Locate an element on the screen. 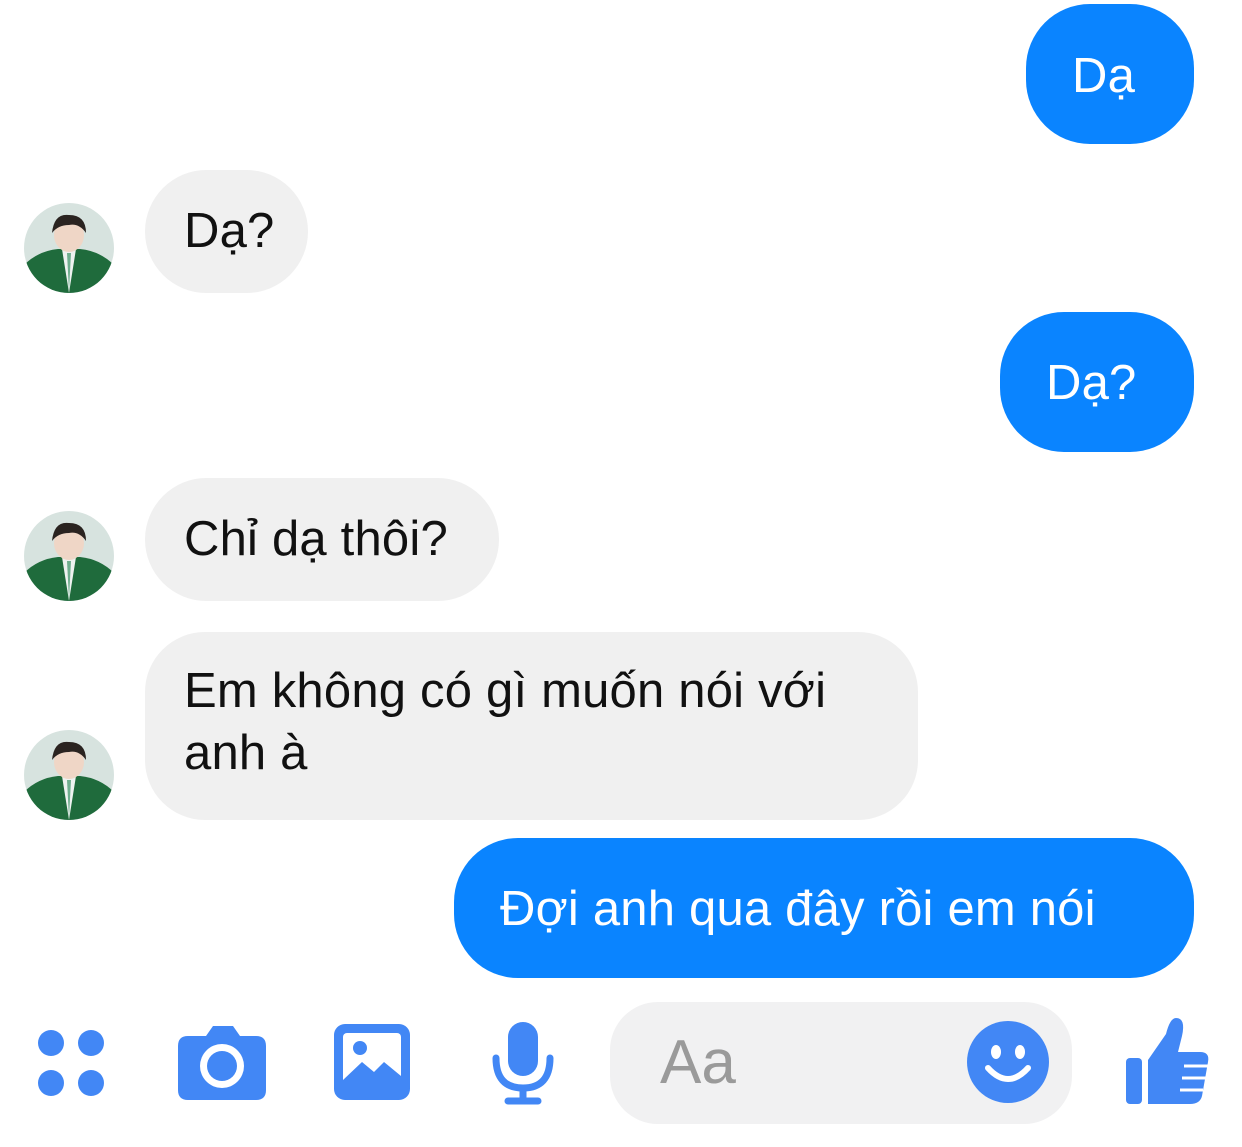 This screenshot has width=1242, height=1147. microphone-icon is located at coordinates (523, 1063).